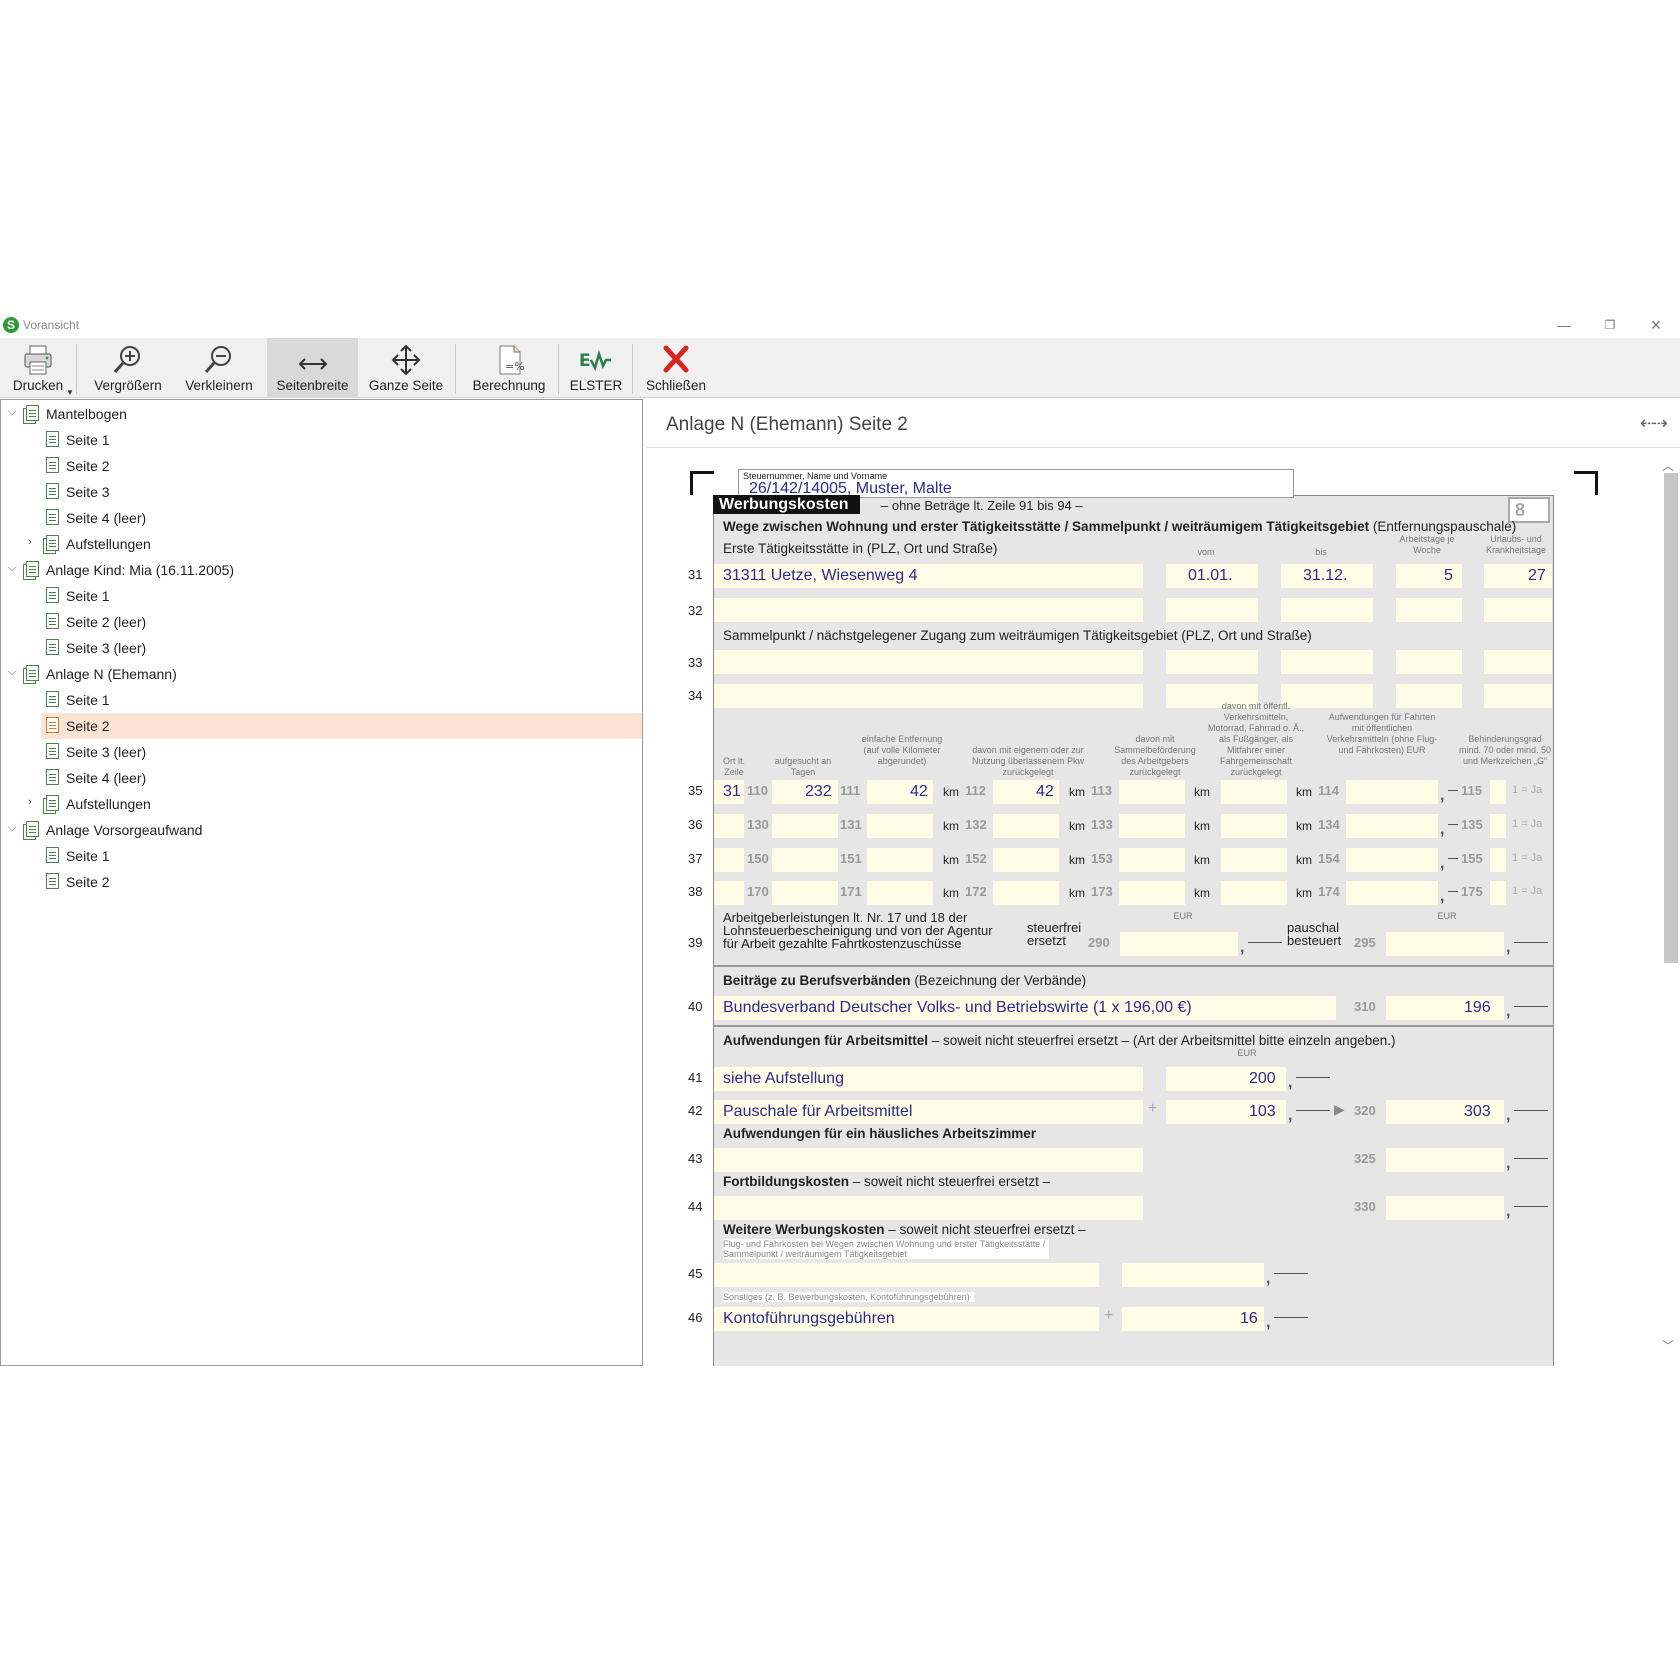  What do you see at coordinates (1447, 916) in the screenshot?
I see `eur-label: EUR` at bounding box center [1447, 916].